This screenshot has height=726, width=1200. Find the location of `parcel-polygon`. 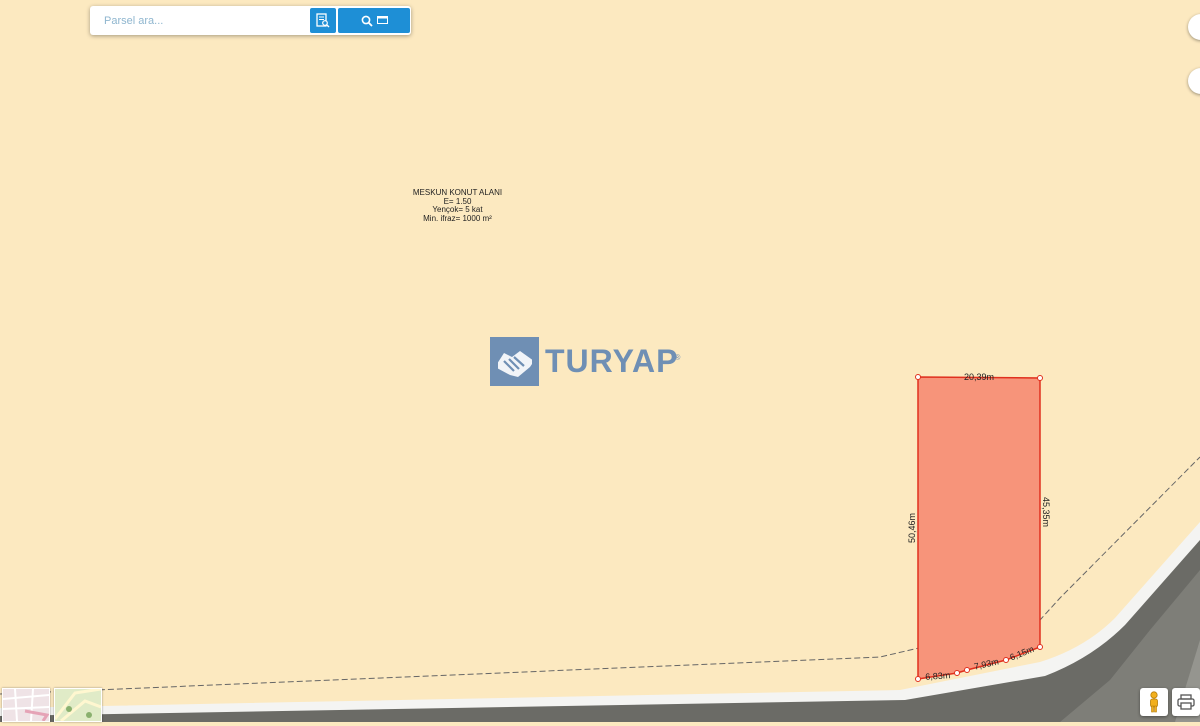

parcel-polygon is located at coordinates (979, 528).